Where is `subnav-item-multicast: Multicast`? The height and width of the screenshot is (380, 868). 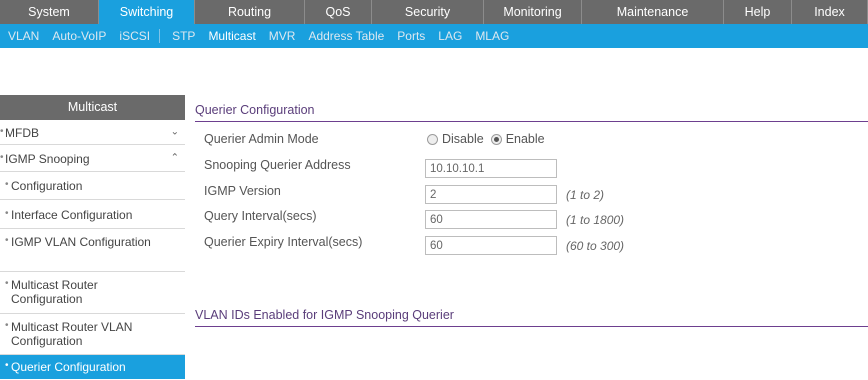
subnav-item-multicast: Multicast is located at coordinates (231, 36).